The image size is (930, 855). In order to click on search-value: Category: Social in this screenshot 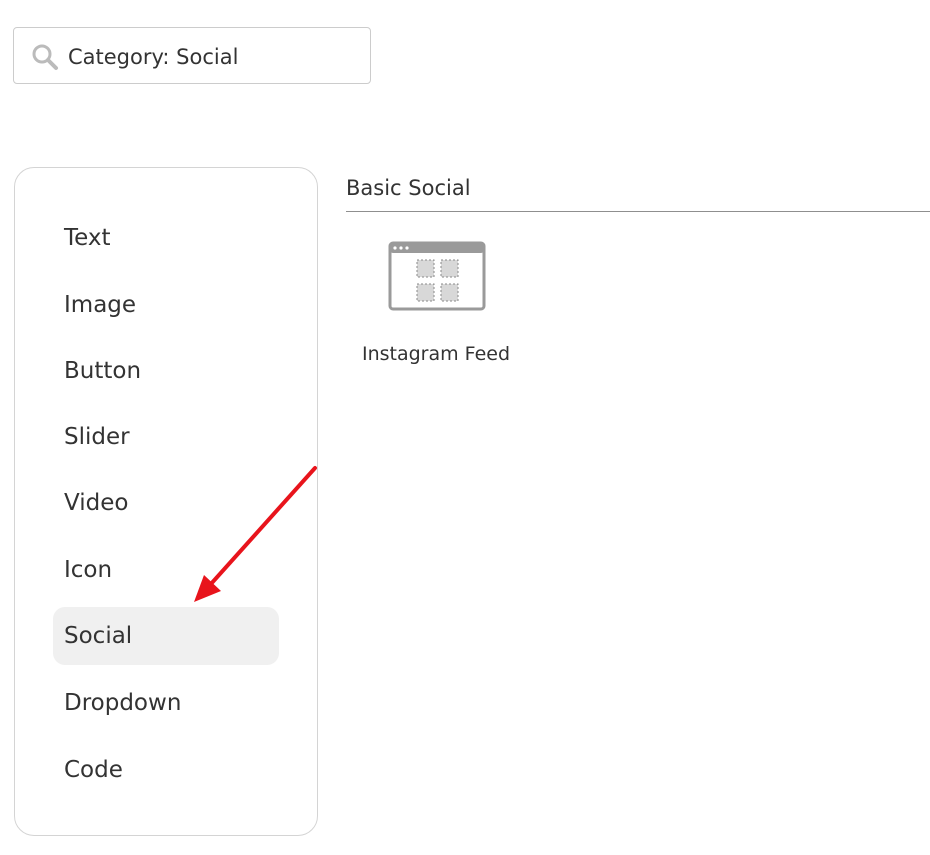, I will do `click(153, 57)`.